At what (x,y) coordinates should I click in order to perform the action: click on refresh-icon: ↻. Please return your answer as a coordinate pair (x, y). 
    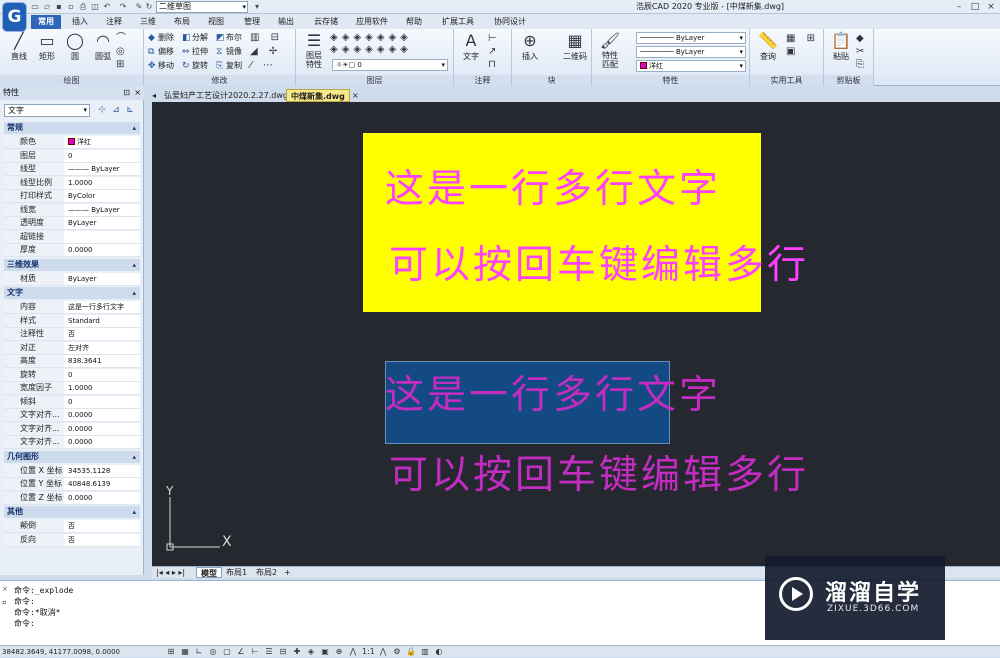
    Looking at the image, I should click on (149, 6).